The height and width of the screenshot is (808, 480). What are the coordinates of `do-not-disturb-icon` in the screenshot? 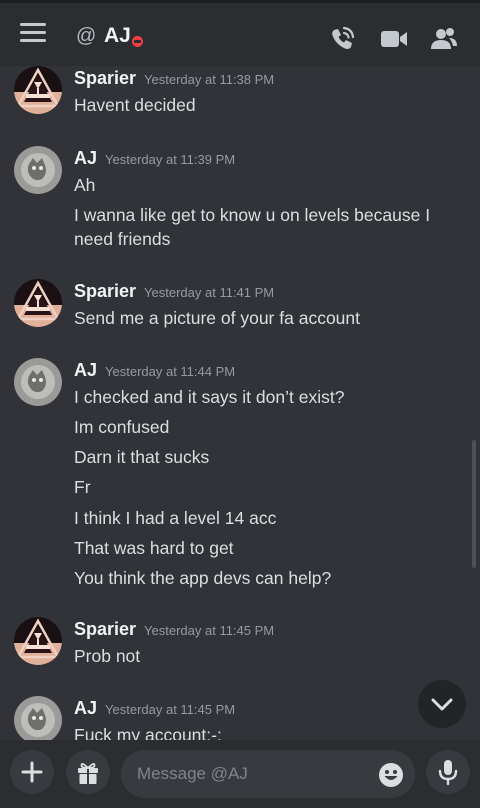 It's located at (137, 41).